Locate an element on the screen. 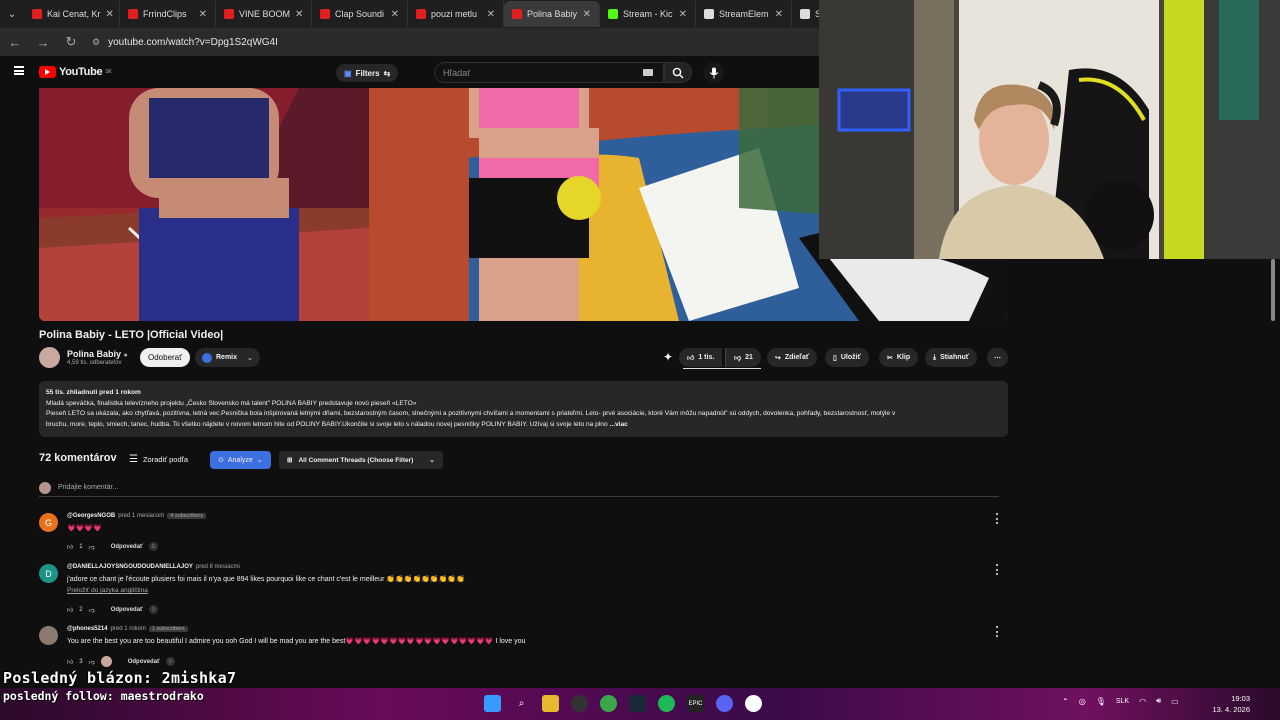 This screenshot has height=720, width=1280. commenter-avatar: G is located at coordinates (48, 522).